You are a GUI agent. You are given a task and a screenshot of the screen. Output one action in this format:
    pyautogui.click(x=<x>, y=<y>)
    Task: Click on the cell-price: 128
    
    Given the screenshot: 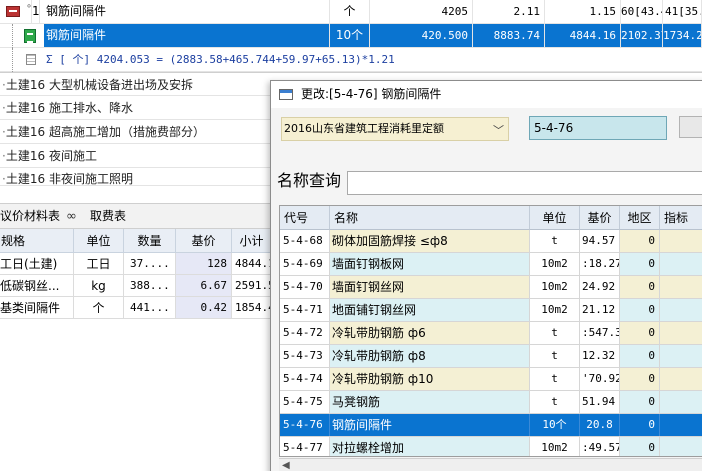 What is the action you would take?
    pyautogui.click(x=204, y=264)
    